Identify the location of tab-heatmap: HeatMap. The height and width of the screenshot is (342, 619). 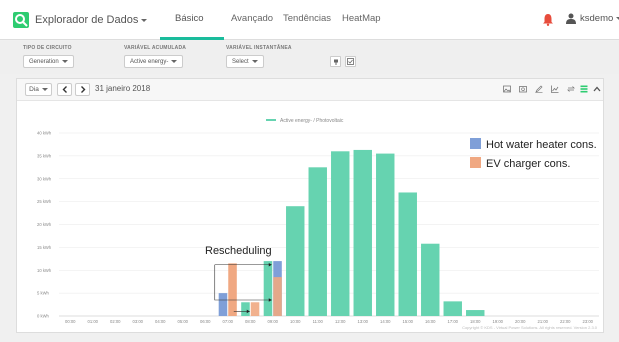
(361, 18).